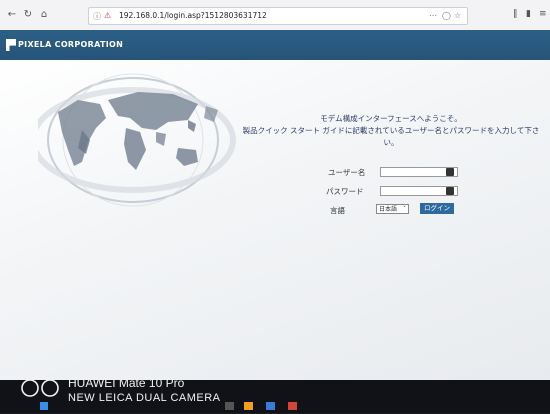 The image size is (550, 414). Describe the element at coordinates (193, 15) in the screenshot. I see `url-text: 192.168.0.1/login.asp?1512803631712` at that location.